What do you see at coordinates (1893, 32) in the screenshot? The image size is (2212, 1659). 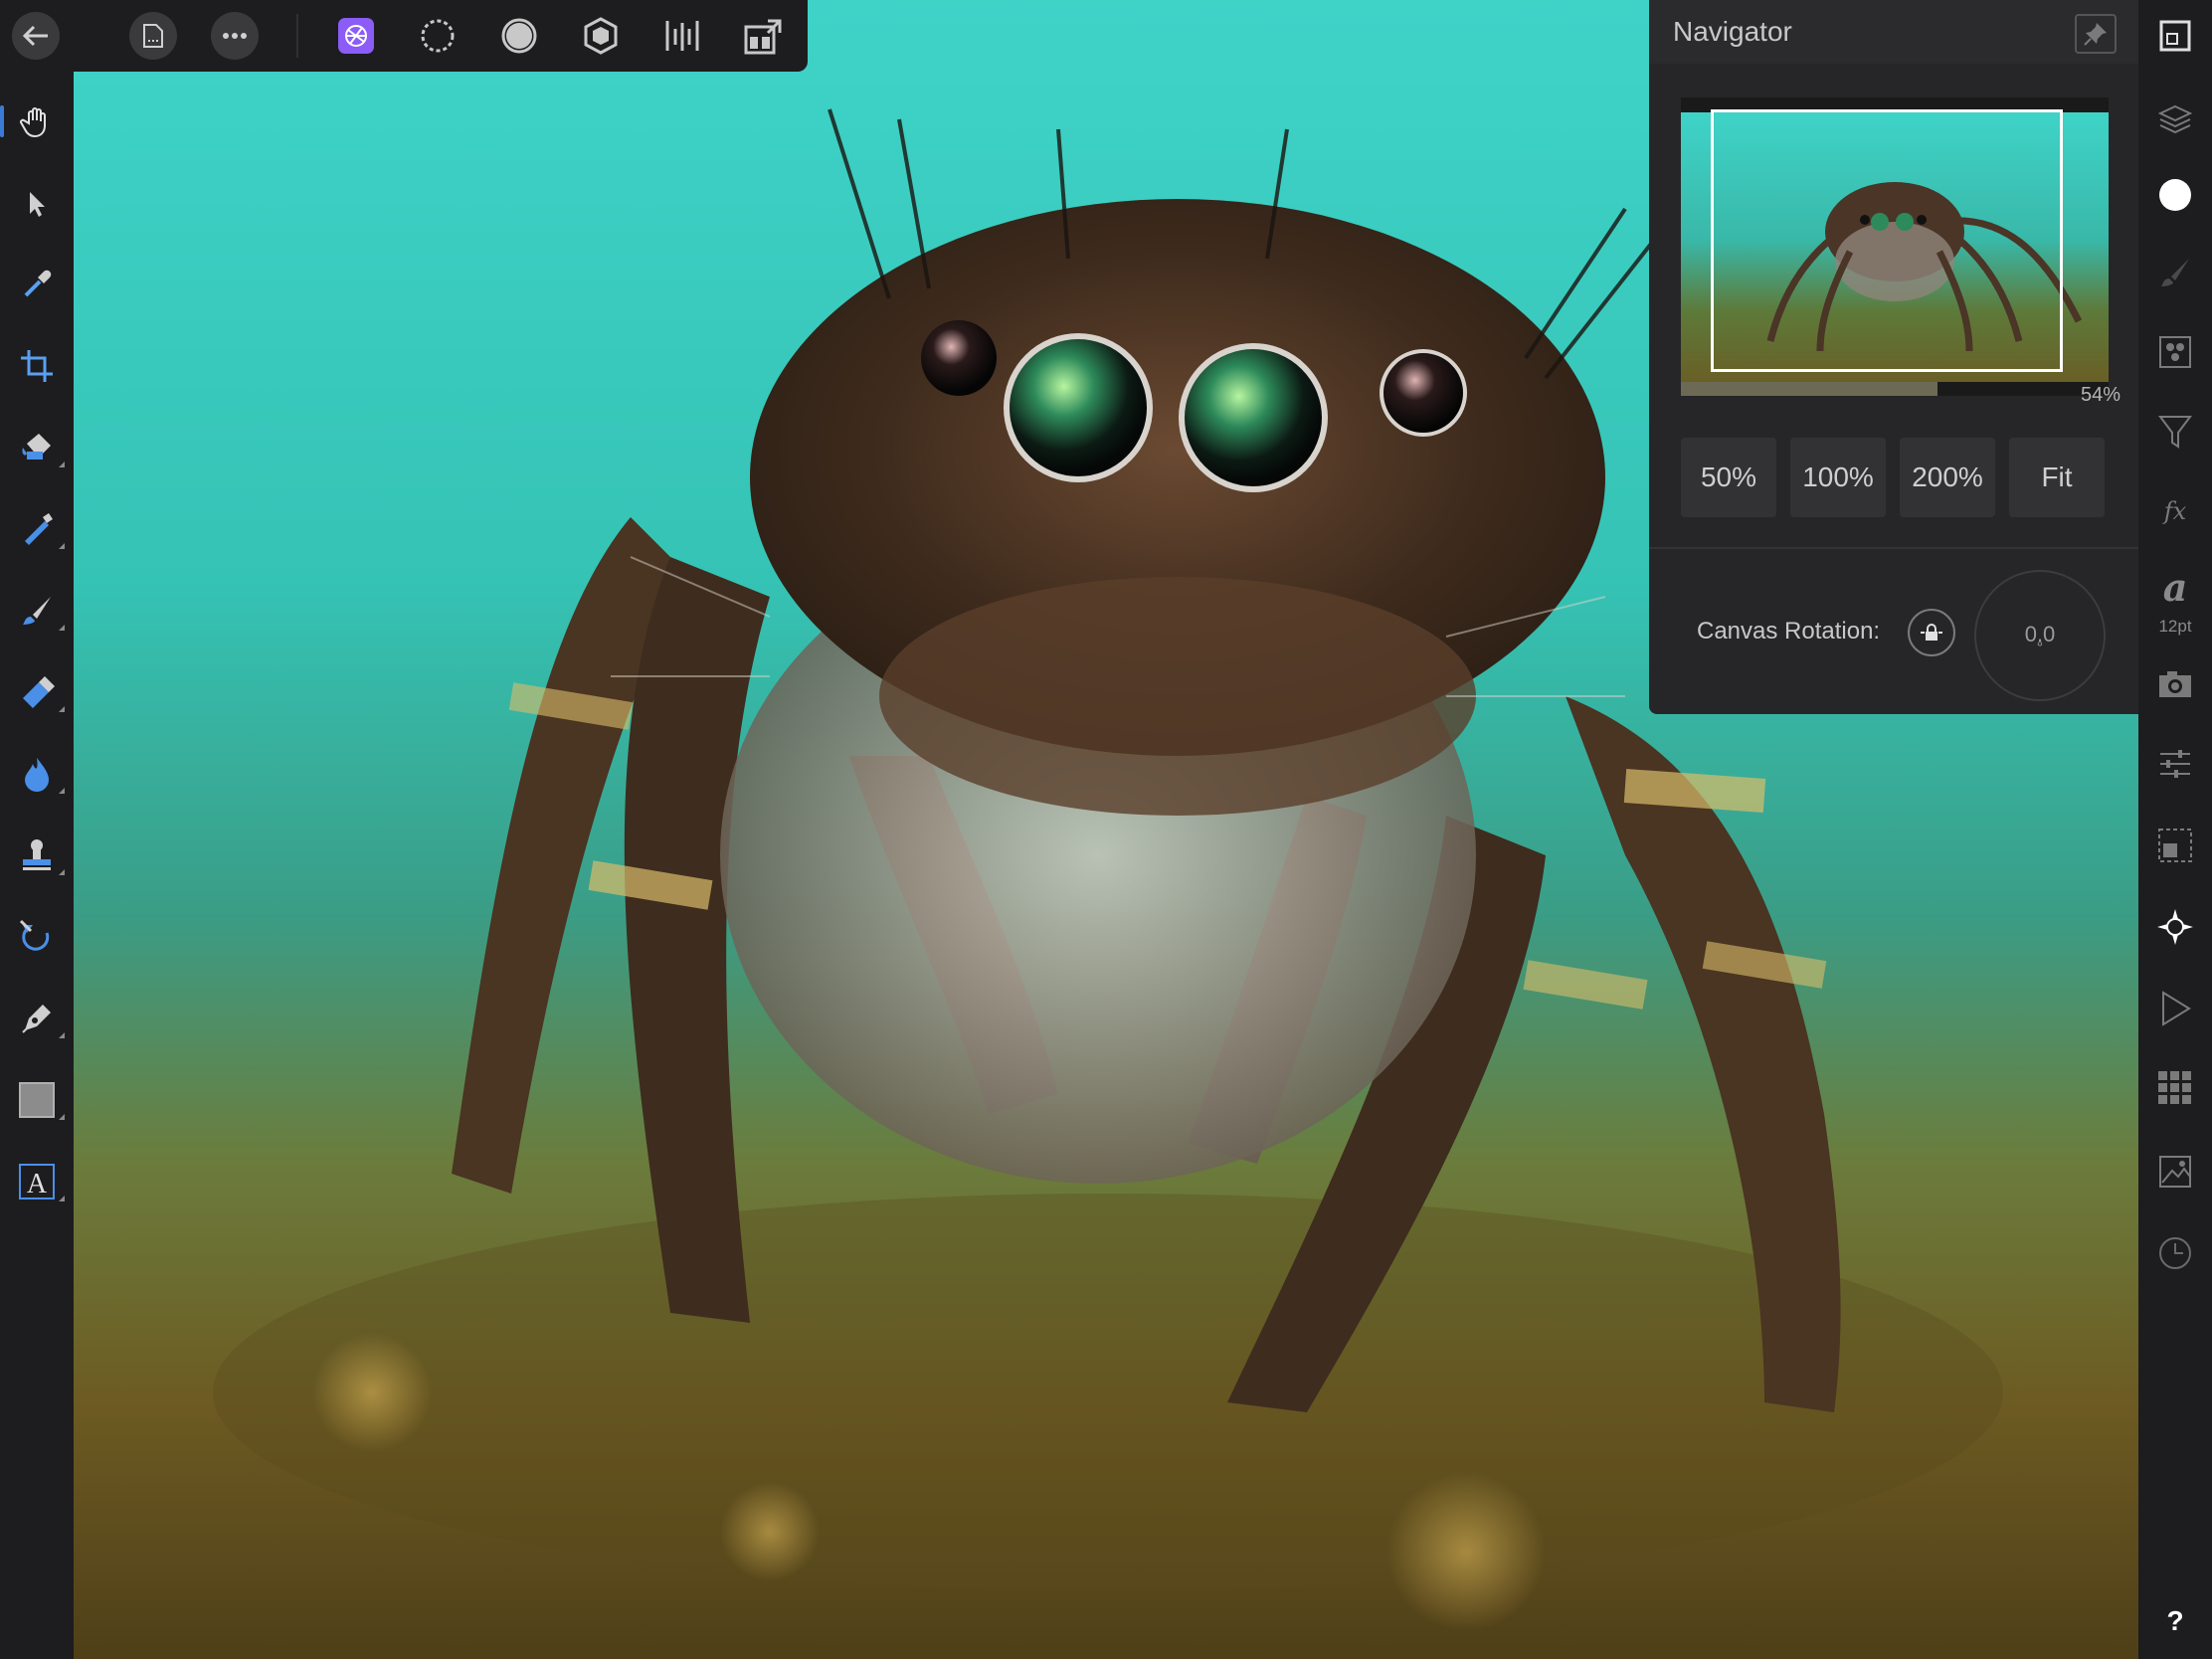 I see `navigator-header: Navigator` at bounding box center [1893, 32].